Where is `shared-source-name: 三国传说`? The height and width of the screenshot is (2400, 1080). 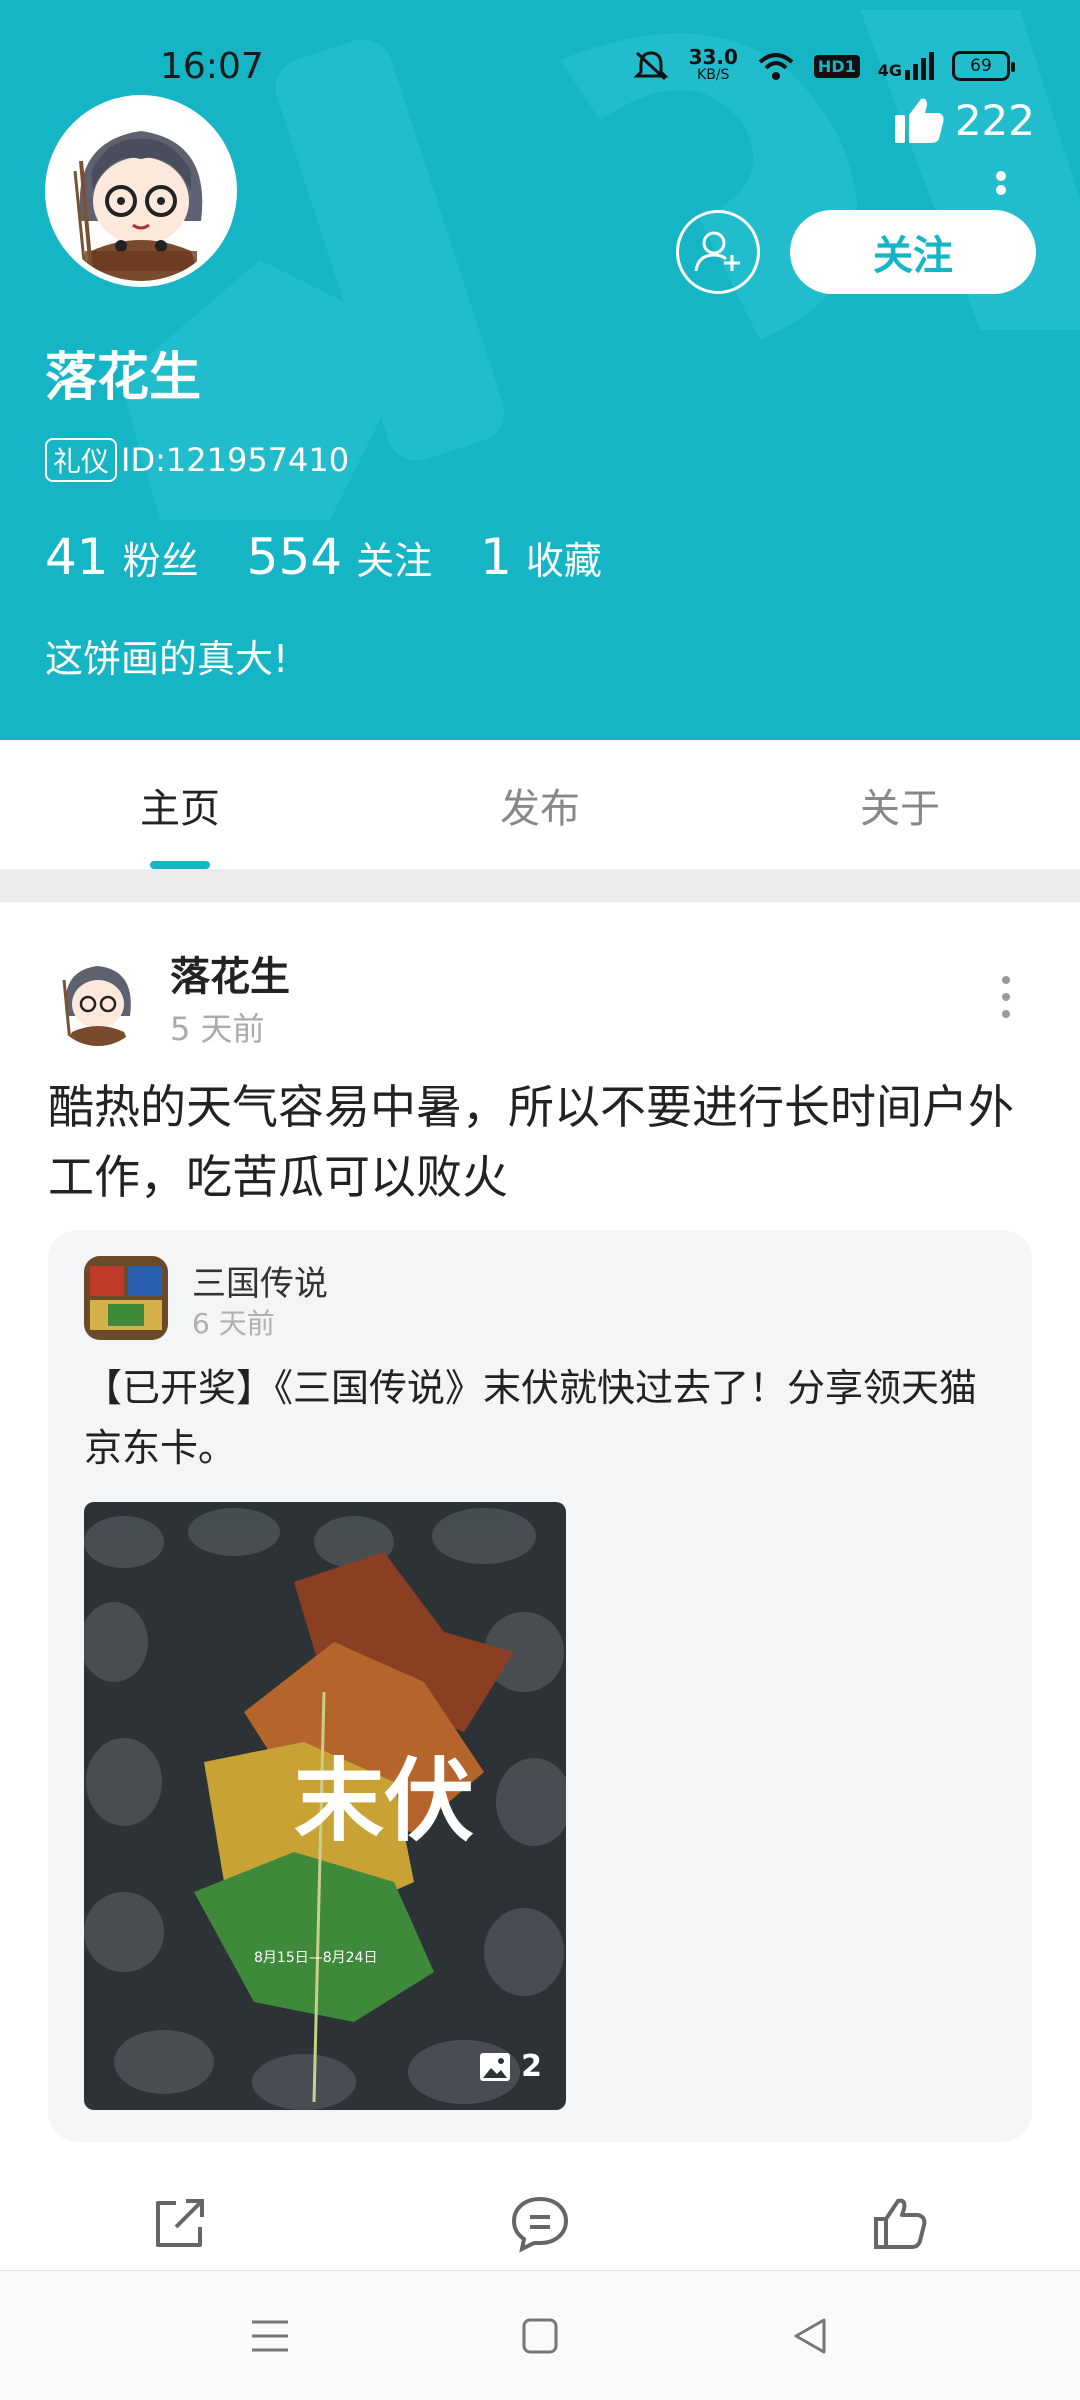
shared-source-name: 三国传说 is located at coordinates (260, 1284).